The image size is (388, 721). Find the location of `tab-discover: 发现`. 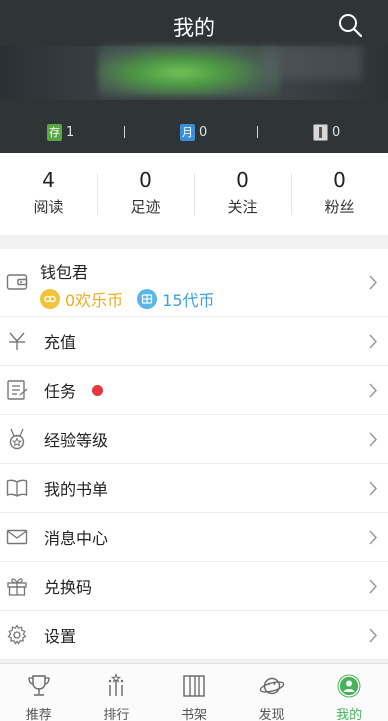

tab-discover: 发现 is located at coordinates (272, 692).